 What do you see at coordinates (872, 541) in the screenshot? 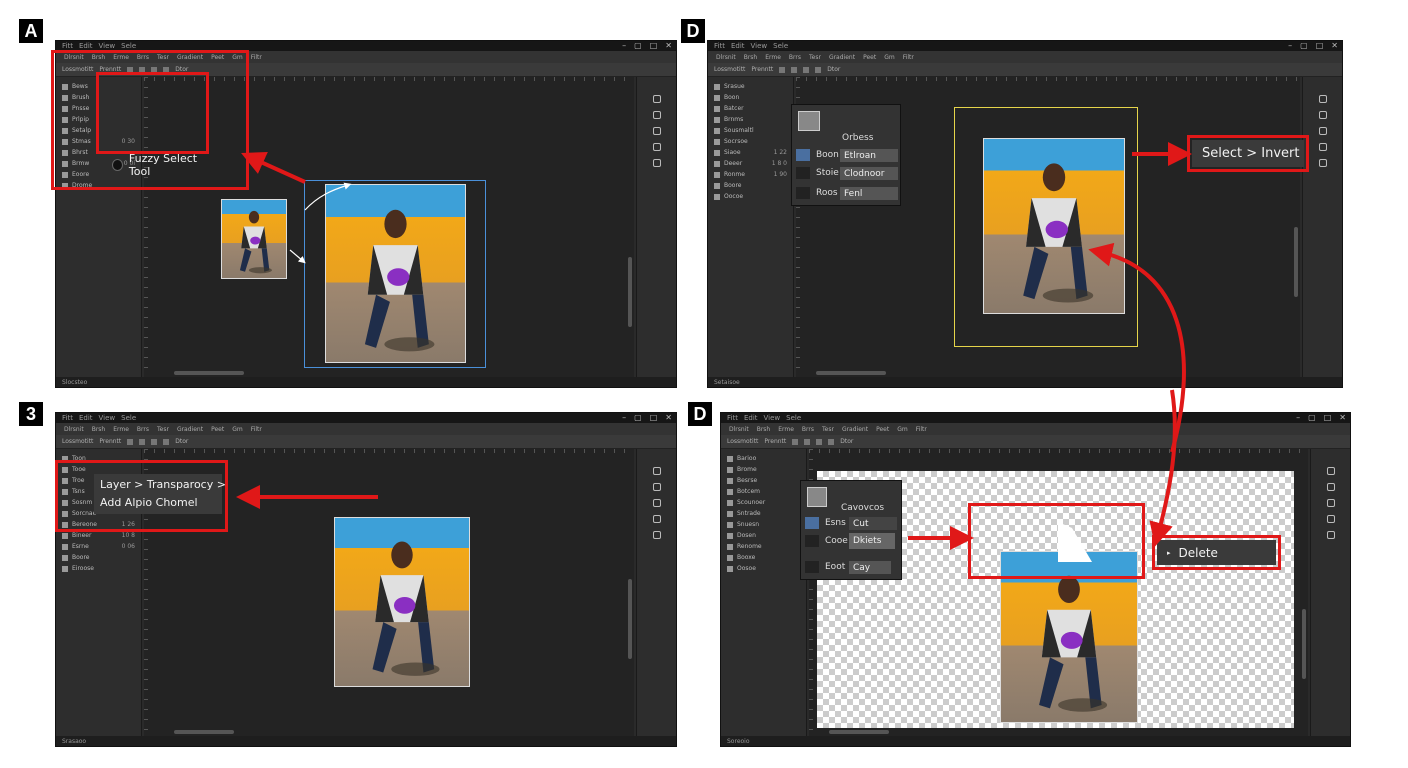
I see `delete-button: Dkiets` at bounding box center [872, 541].